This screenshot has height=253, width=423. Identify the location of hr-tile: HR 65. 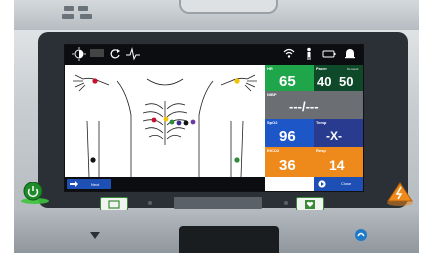
(289, 78).